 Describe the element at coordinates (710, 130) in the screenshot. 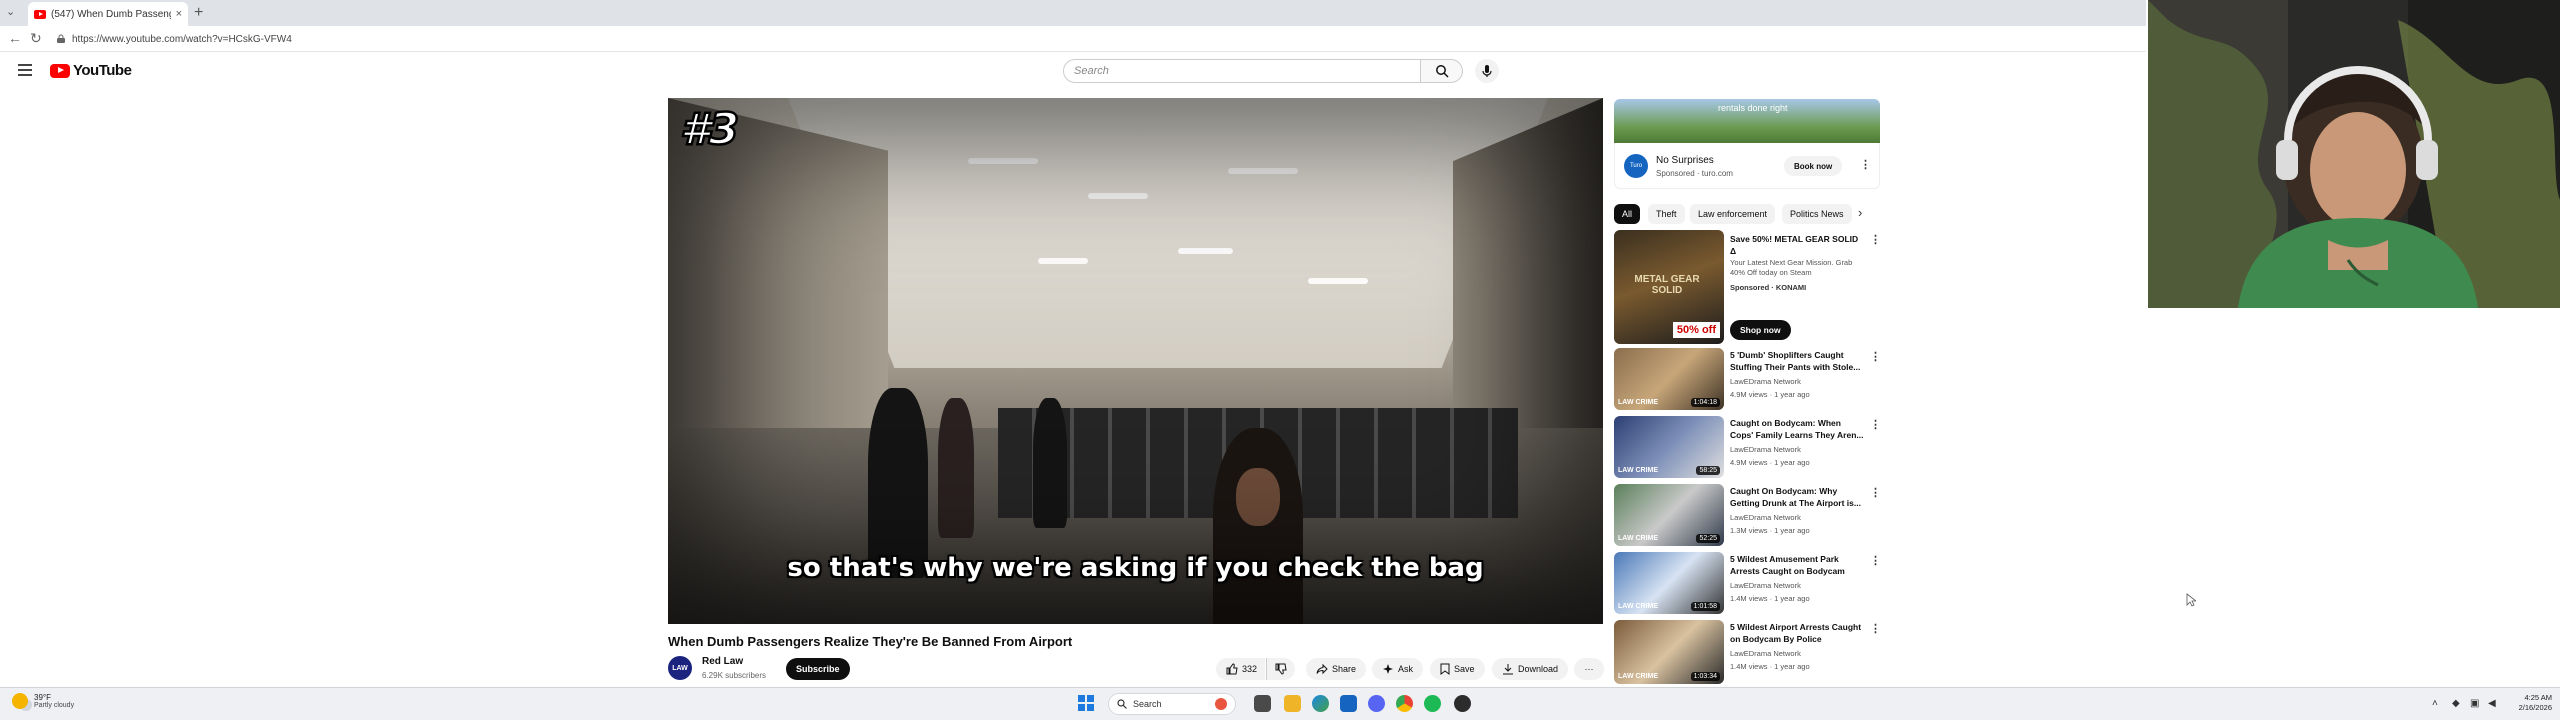

I see `video-rank-badge: #3` at that location.